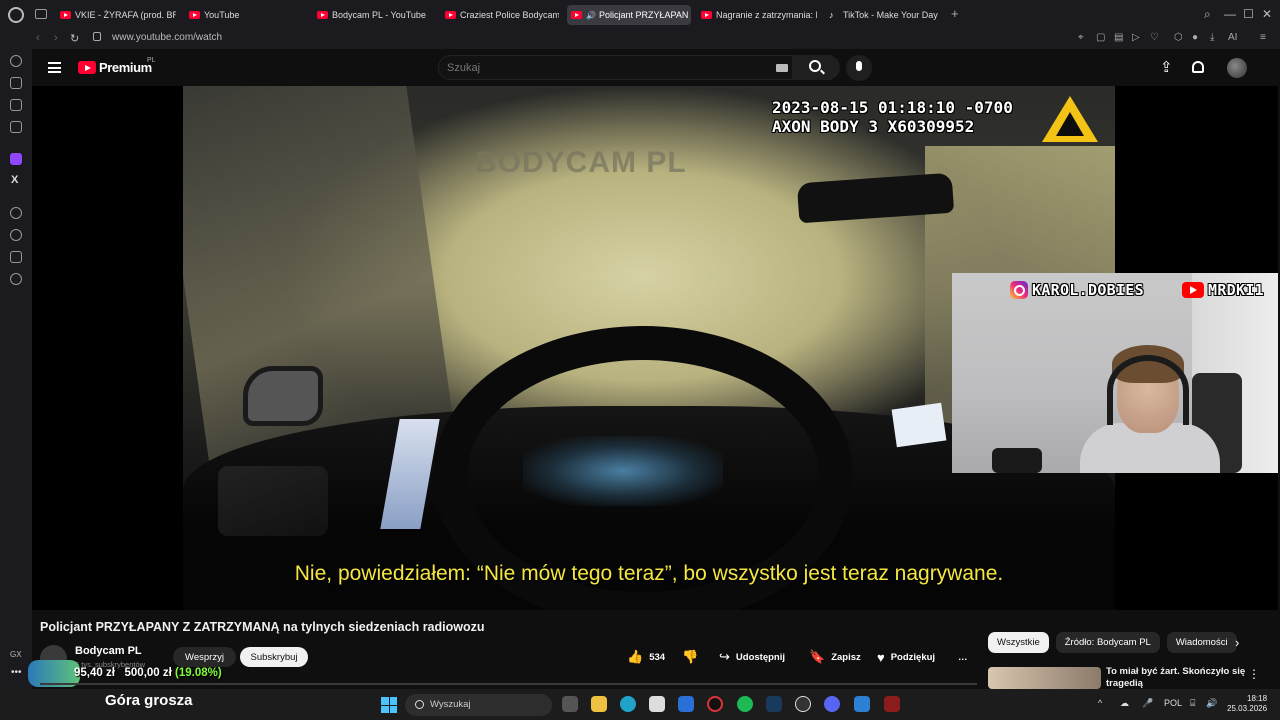 The width and height of the screenshot is (1280, 720). What do you see at coordinates (832, 704) in the screenshot?
I see `discord-icon` at bounding box center [832, 704].